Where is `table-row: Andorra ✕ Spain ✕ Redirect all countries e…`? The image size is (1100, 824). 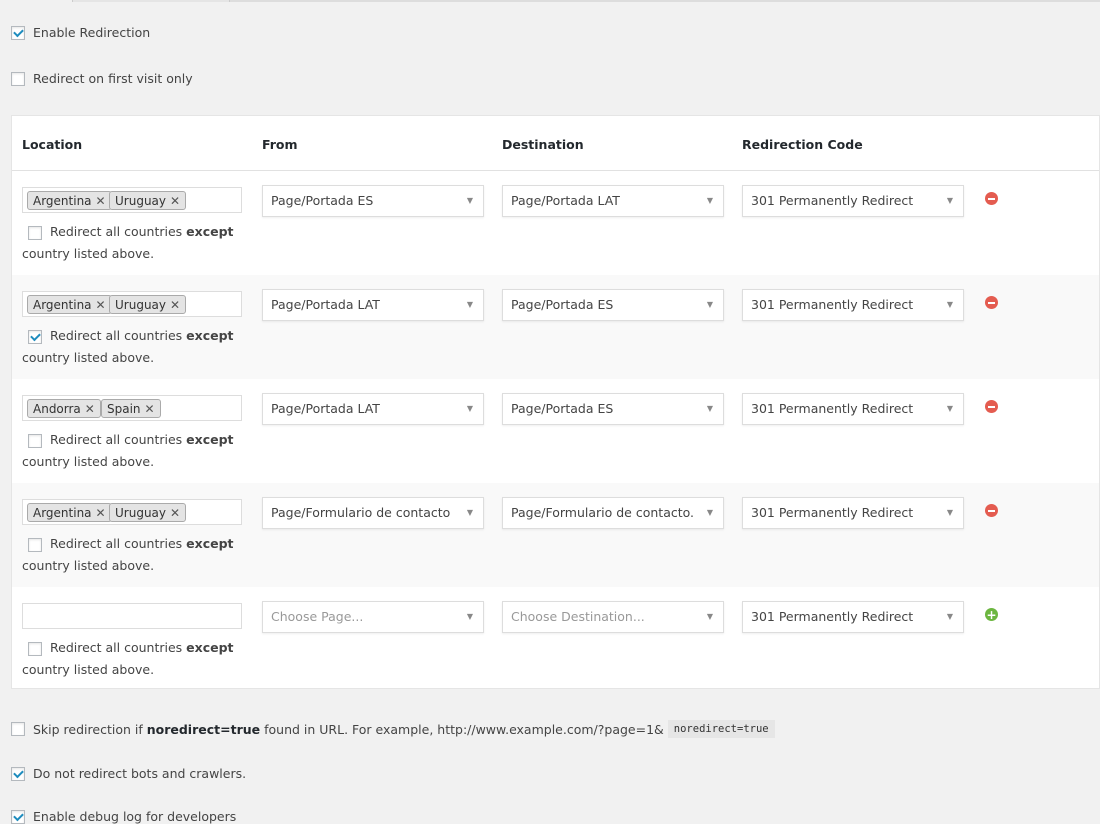
table-row: Andorra ✕ Spain ✕ Redirect all countries e… is located at coordinates (555, 431).